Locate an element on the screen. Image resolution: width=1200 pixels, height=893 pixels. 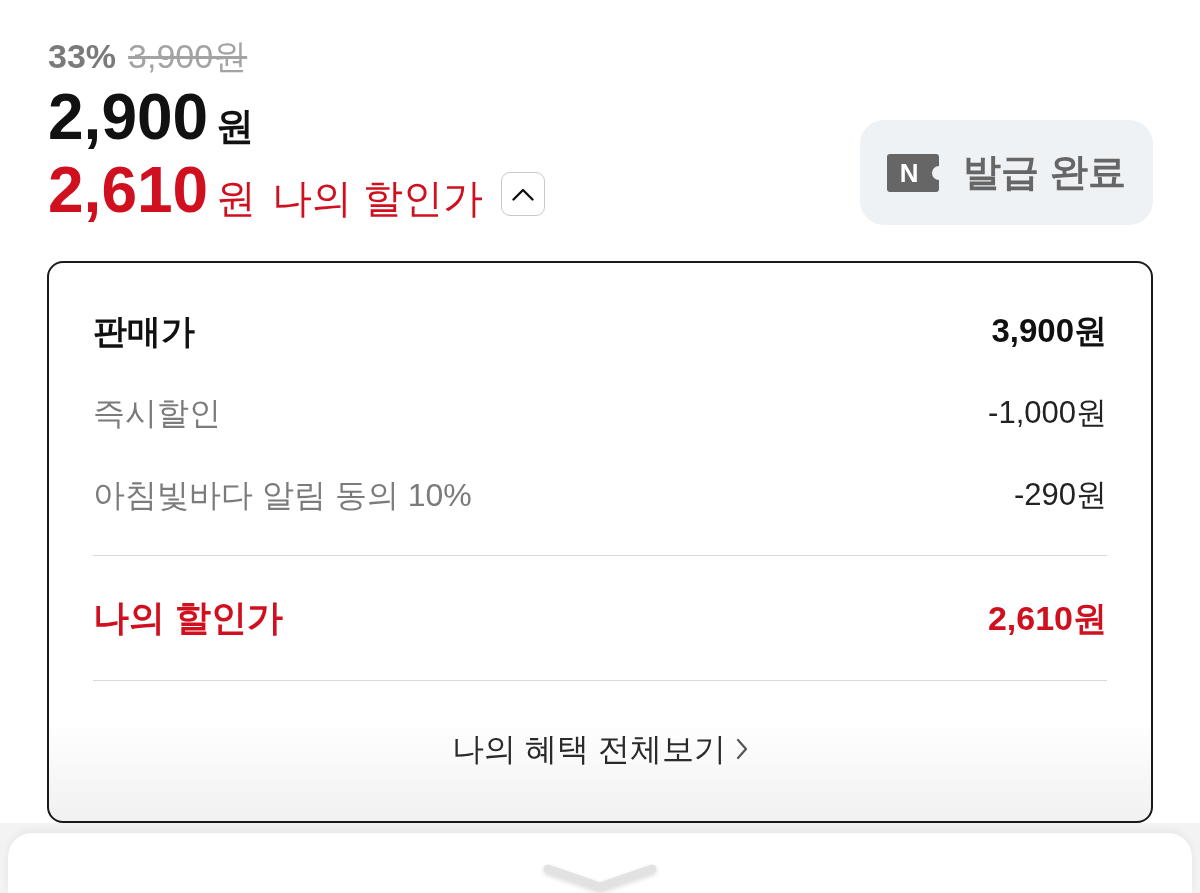
sheet-handle-icon is located at coordinates (600, 878).